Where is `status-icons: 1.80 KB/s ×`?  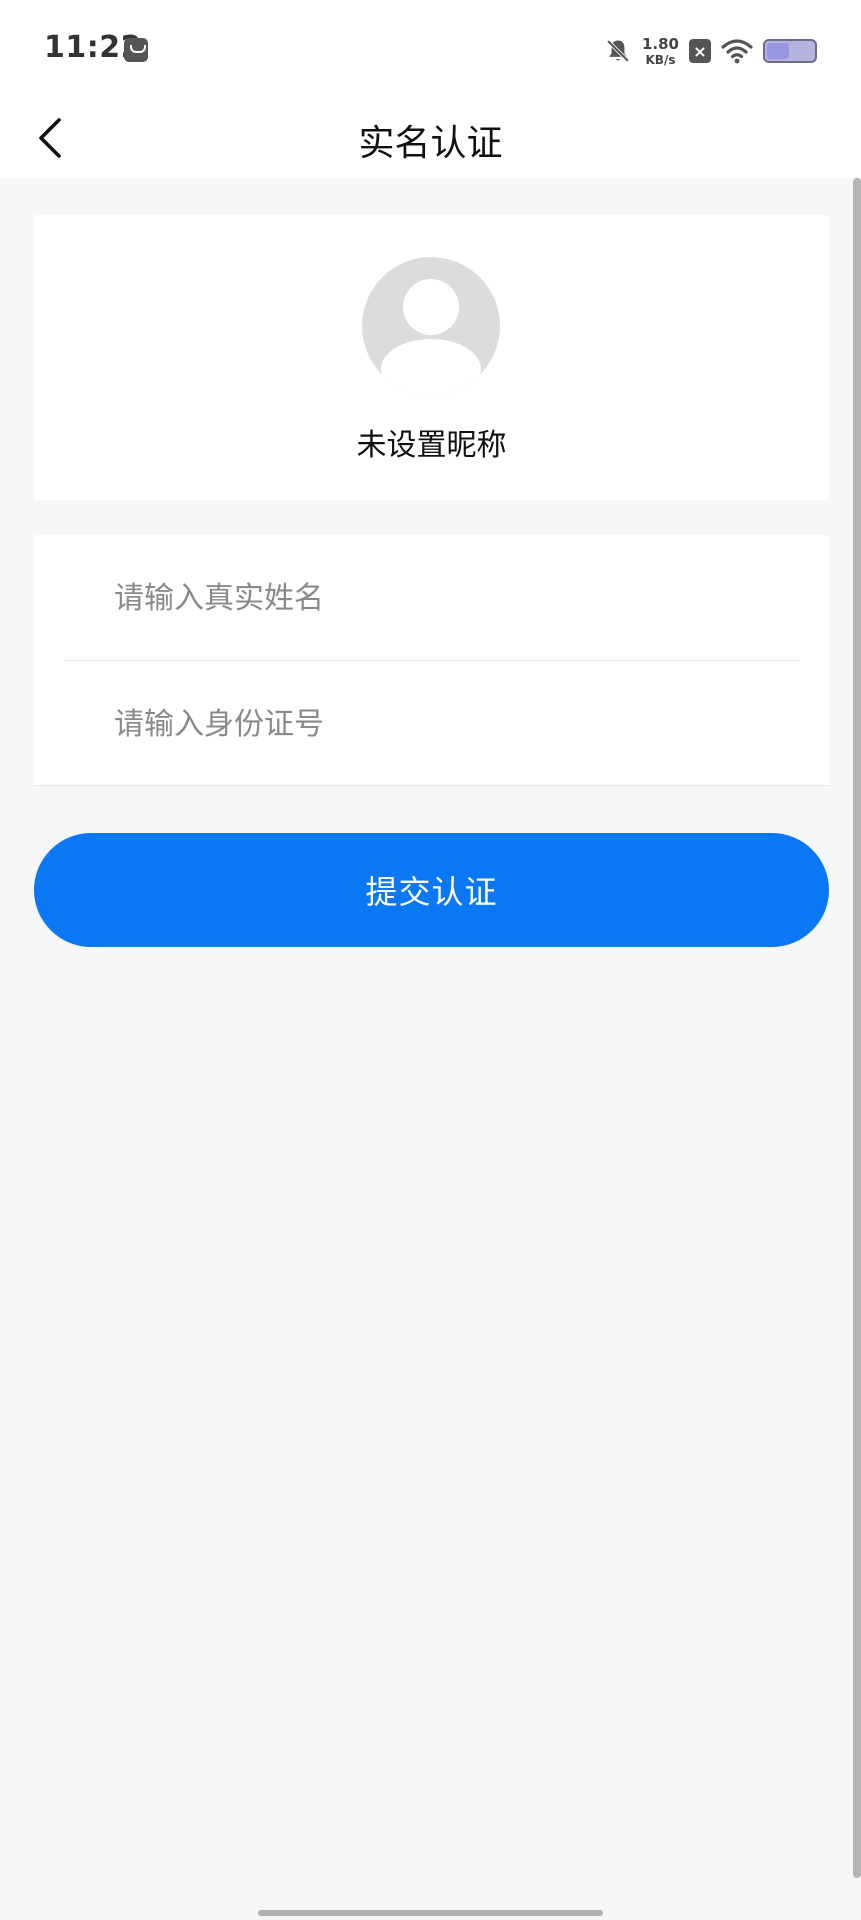 status-icons: 1.80 KB/s × is located at coordinates (710, 51).